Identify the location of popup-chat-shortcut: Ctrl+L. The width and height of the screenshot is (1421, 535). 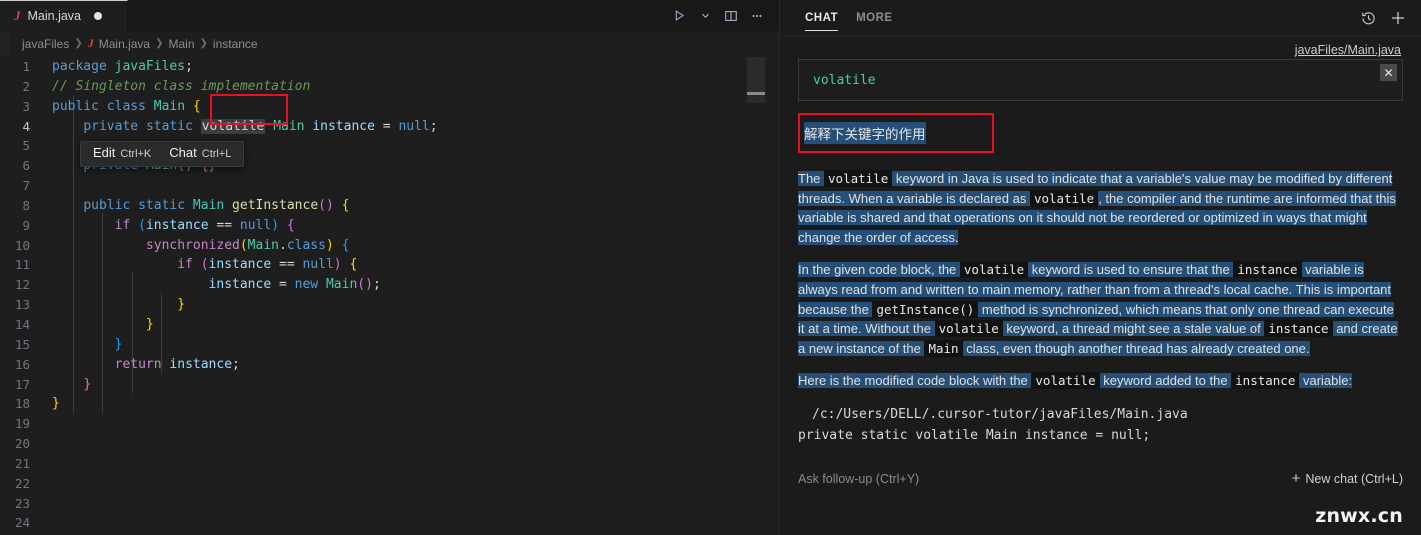
(216, 154).